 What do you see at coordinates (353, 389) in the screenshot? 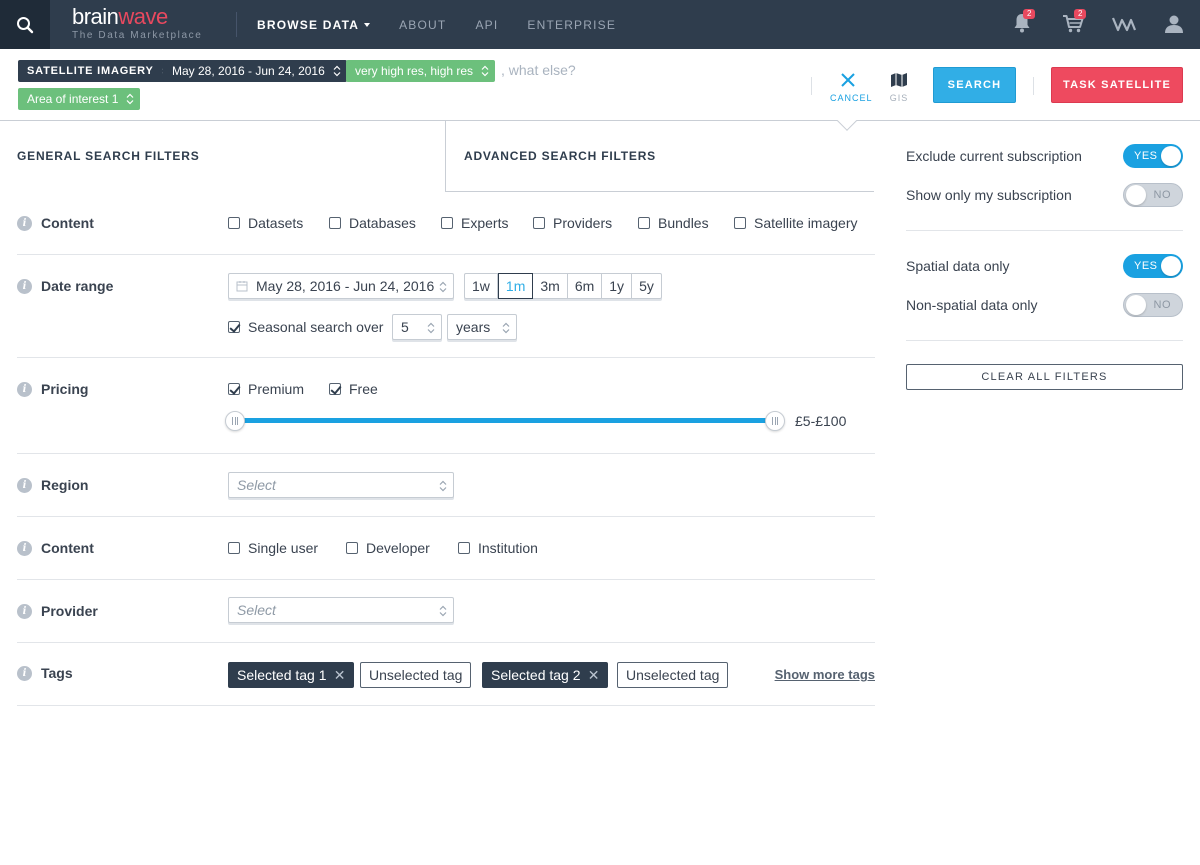
I see `checkbox-free: Free` at bounding box center [353, 389].